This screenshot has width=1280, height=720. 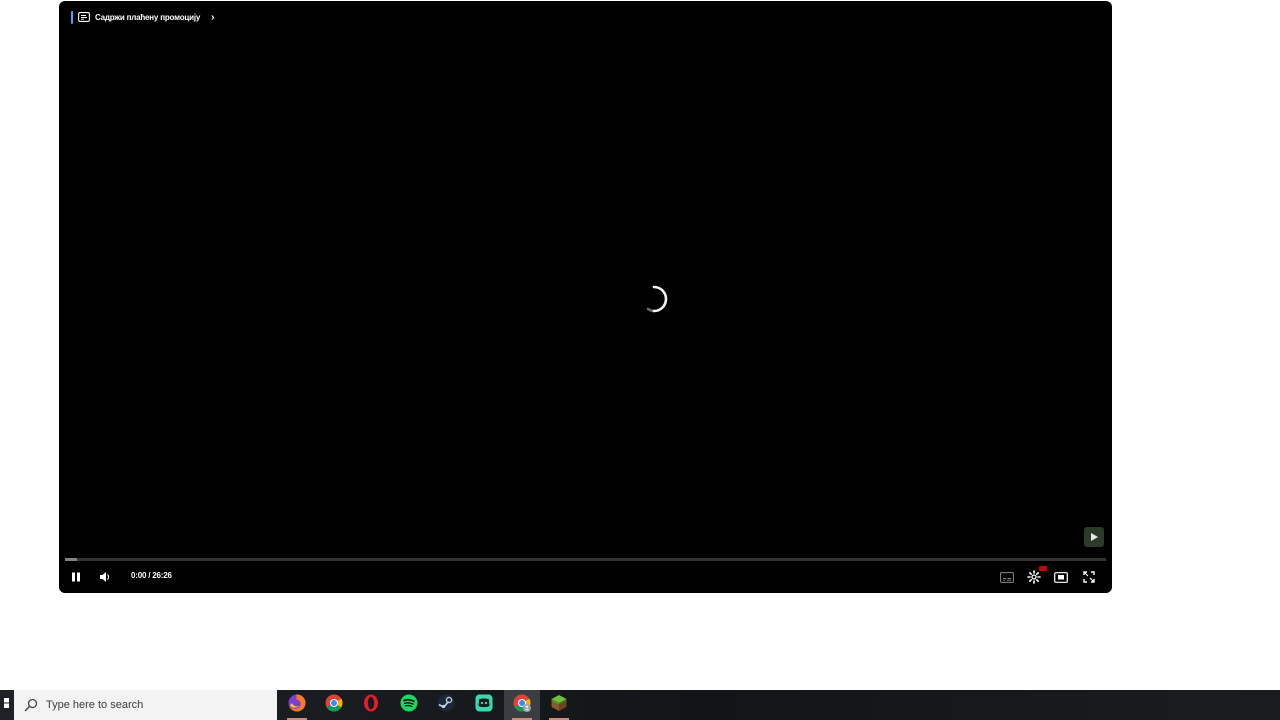 I want to click on fullscreen-icon, so click(x=1089, y=577).